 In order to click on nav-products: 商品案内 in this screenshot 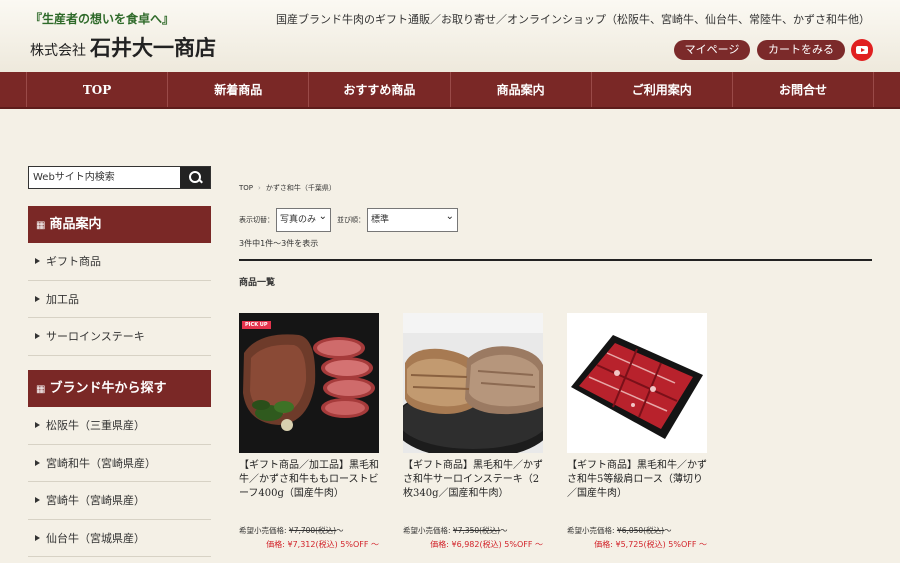, I will do `click(521, 89)`.